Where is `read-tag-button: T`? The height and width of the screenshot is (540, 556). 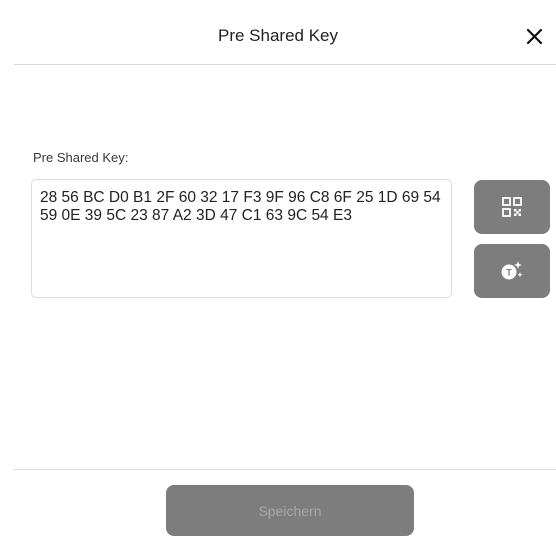 read-tag-button: T is located at coordinates (512, 271).